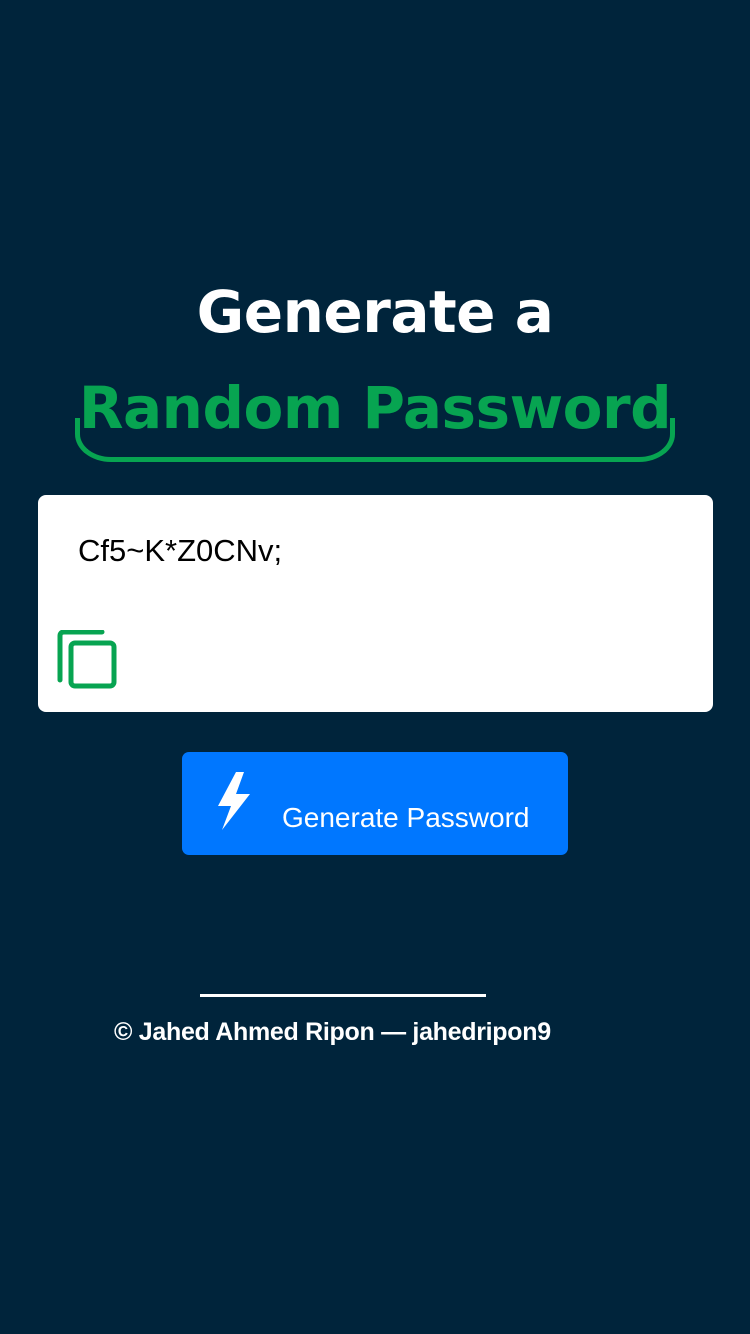 This screenshot has width=750, height=1334. I want to click on footer-credit: © Jahed Ahmed Ripon — jahedripon9, so click(332, 1032).